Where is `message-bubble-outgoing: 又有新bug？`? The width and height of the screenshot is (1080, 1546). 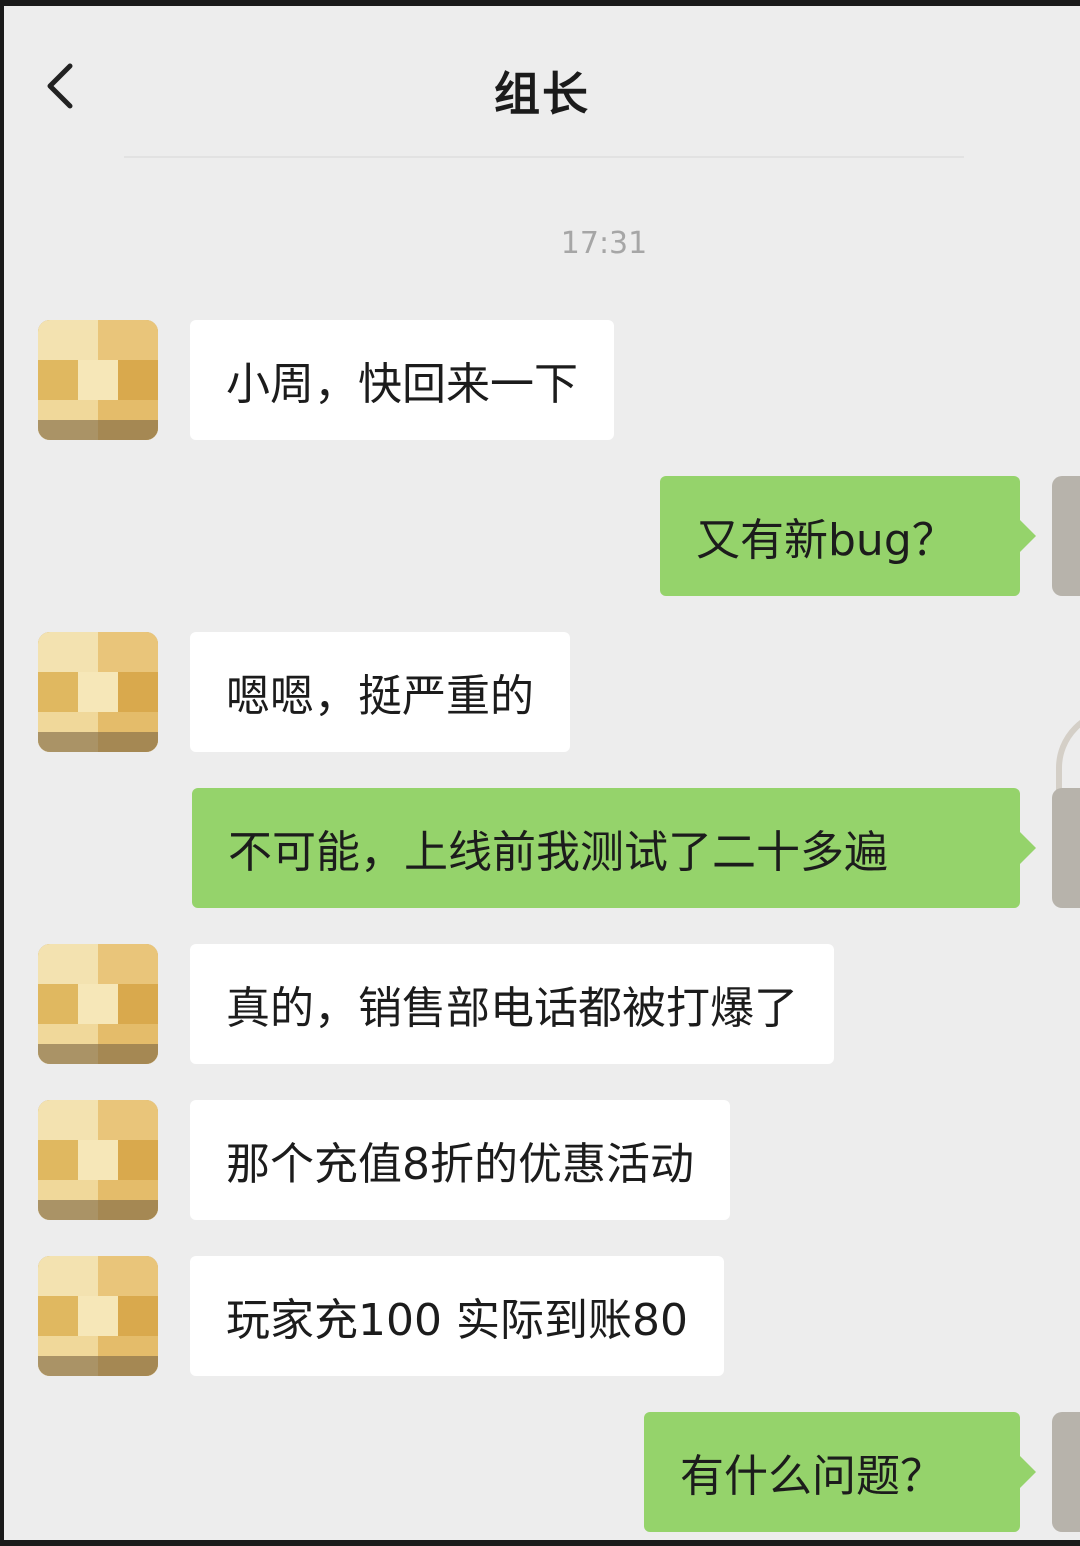
message-bubble-outgoing: 又有新bug？ is located at coordinates (848, 536).